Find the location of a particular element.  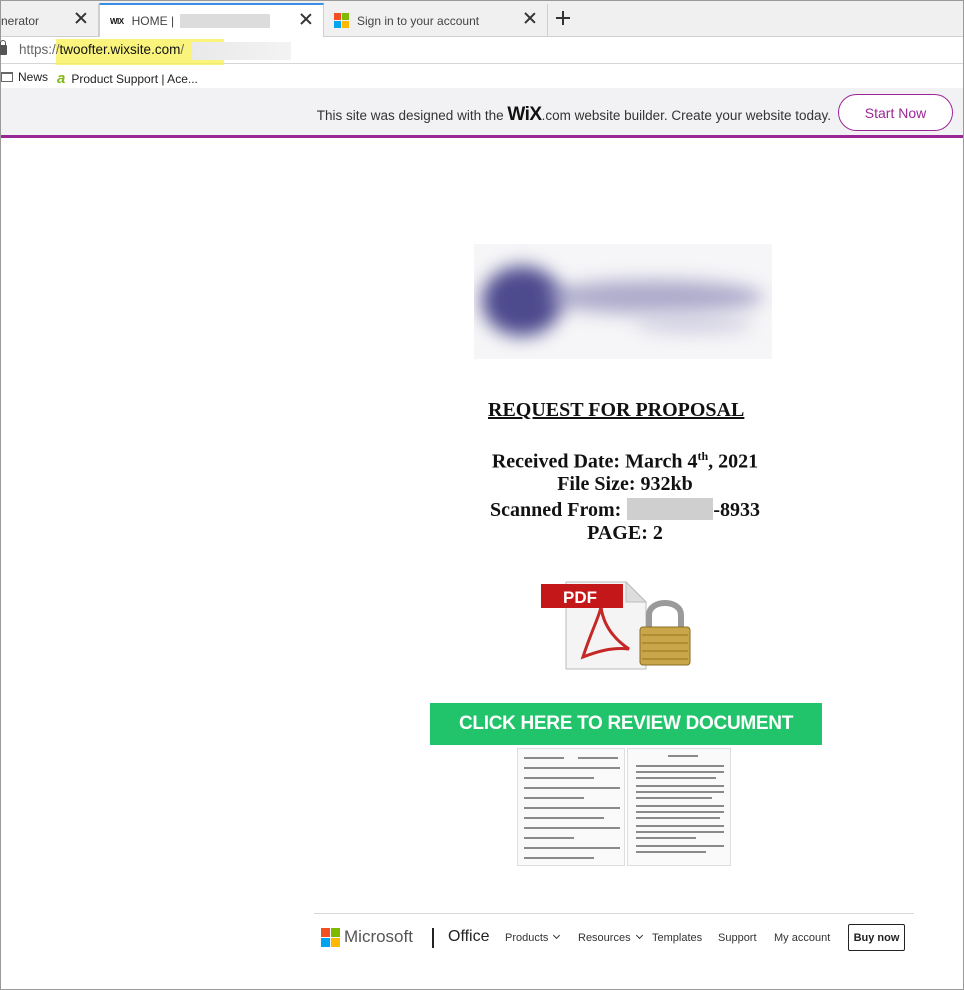

url-text: https://twoofter.wixsite.com/ is located at coordinates (101, 49).